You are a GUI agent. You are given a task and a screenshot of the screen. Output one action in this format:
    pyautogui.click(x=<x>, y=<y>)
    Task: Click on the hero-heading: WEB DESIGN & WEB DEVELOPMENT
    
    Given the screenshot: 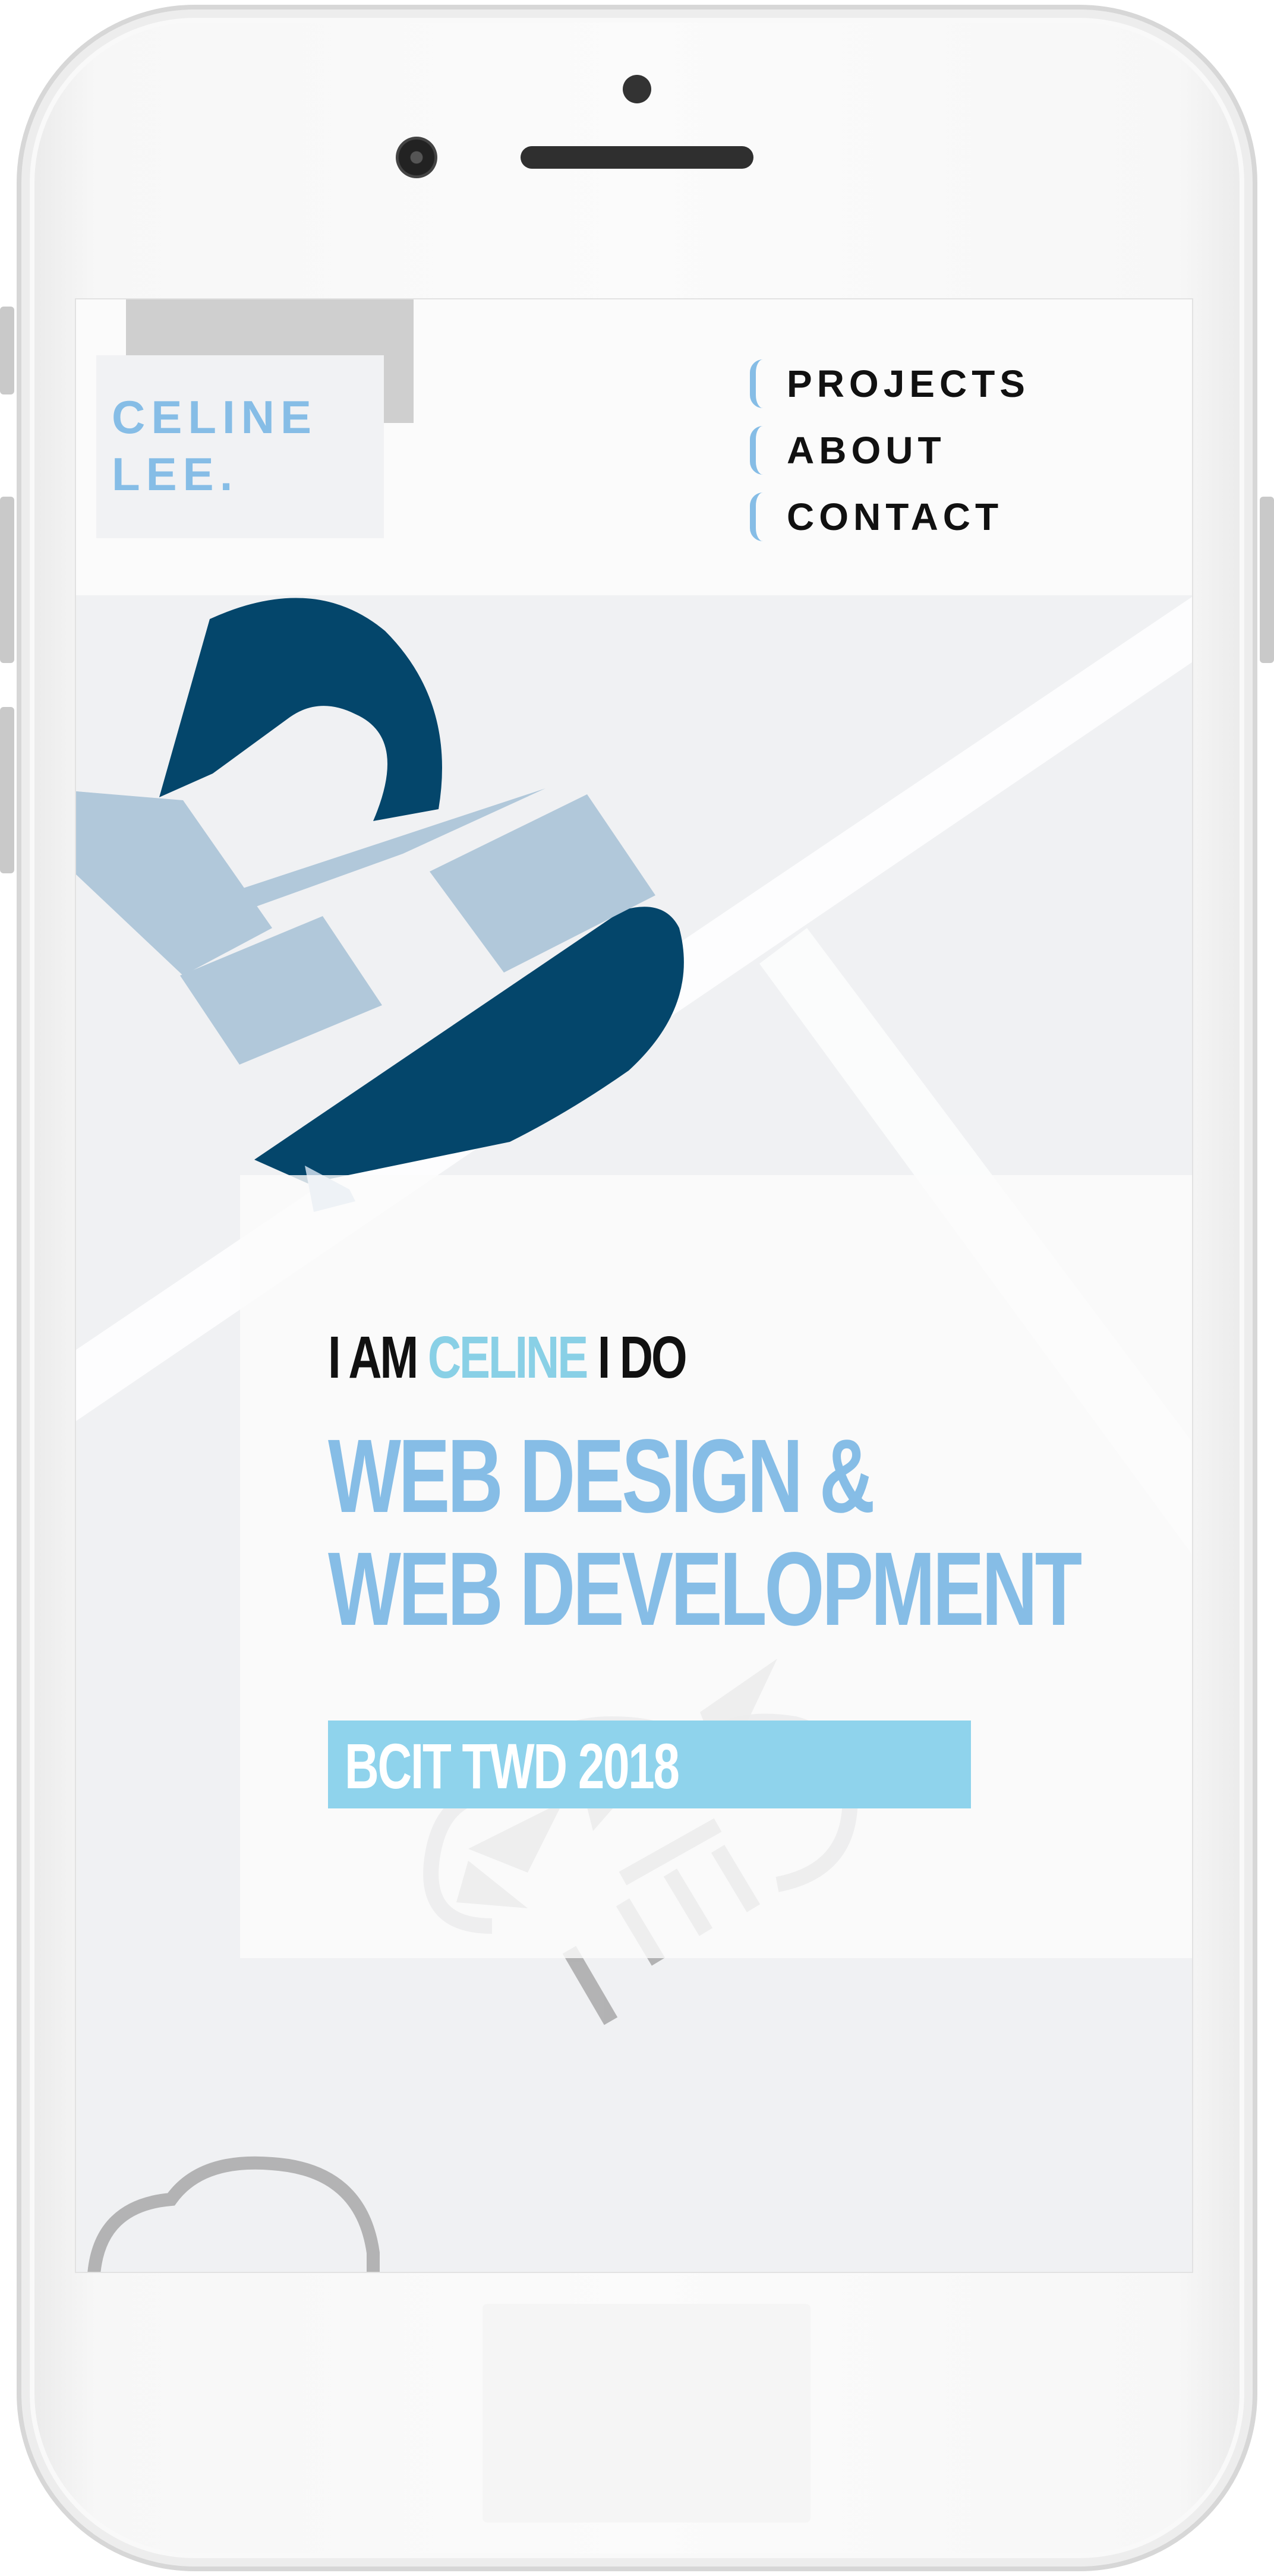 What is the action you would take?
    pyautogui.click(x=705, y=1532)
    